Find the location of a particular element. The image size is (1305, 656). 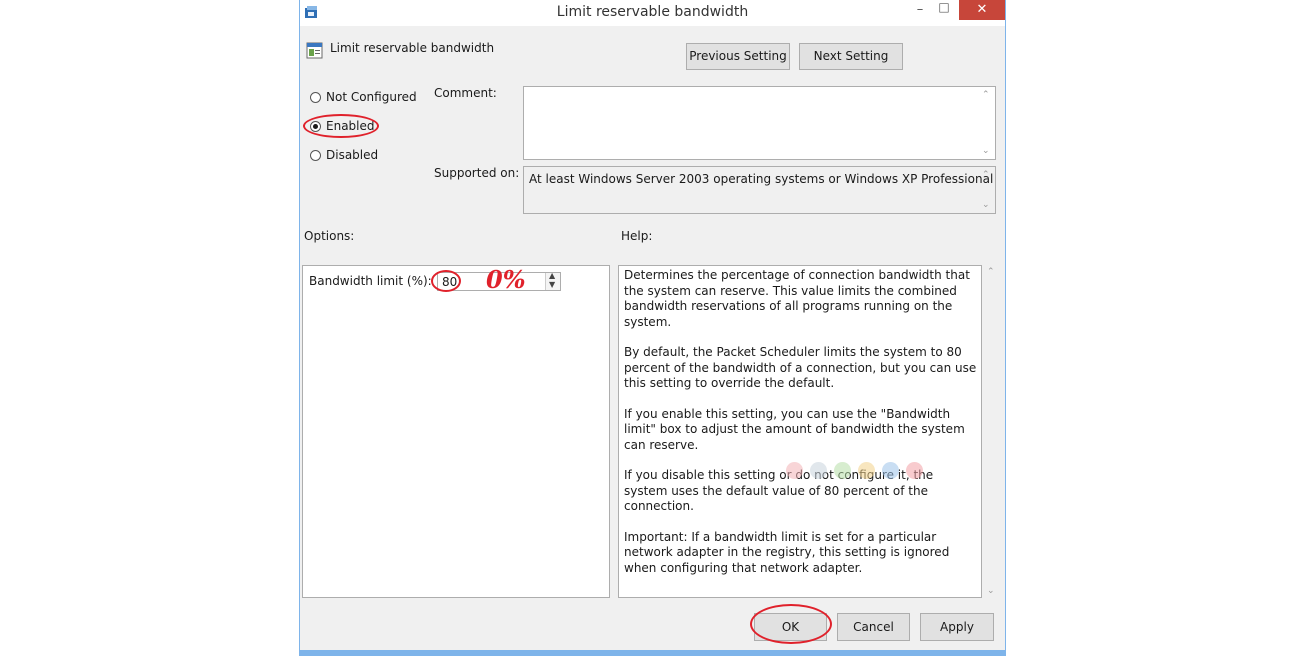

close-button: ✕ is located at coordinates (982, 10).